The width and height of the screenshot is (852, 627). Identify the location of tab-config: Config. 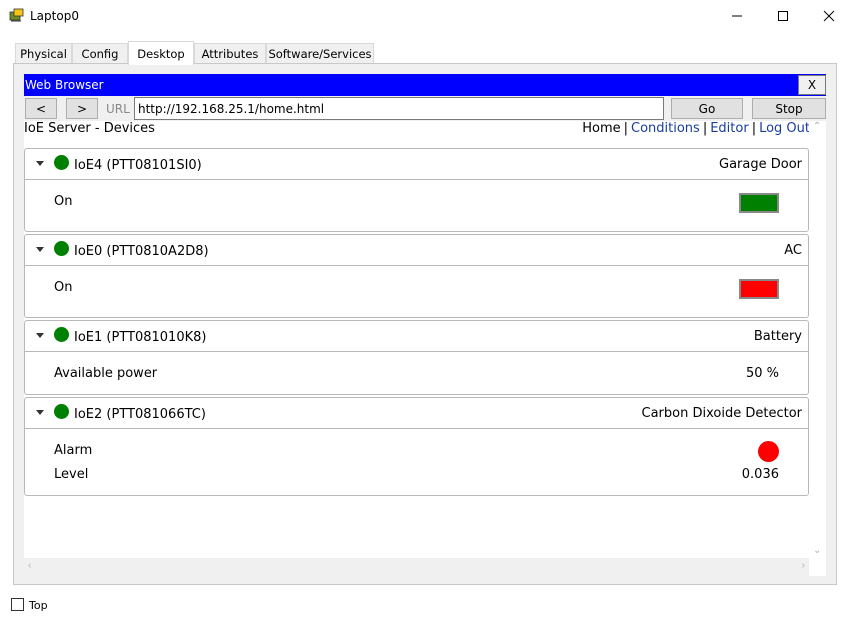
(100, 53).